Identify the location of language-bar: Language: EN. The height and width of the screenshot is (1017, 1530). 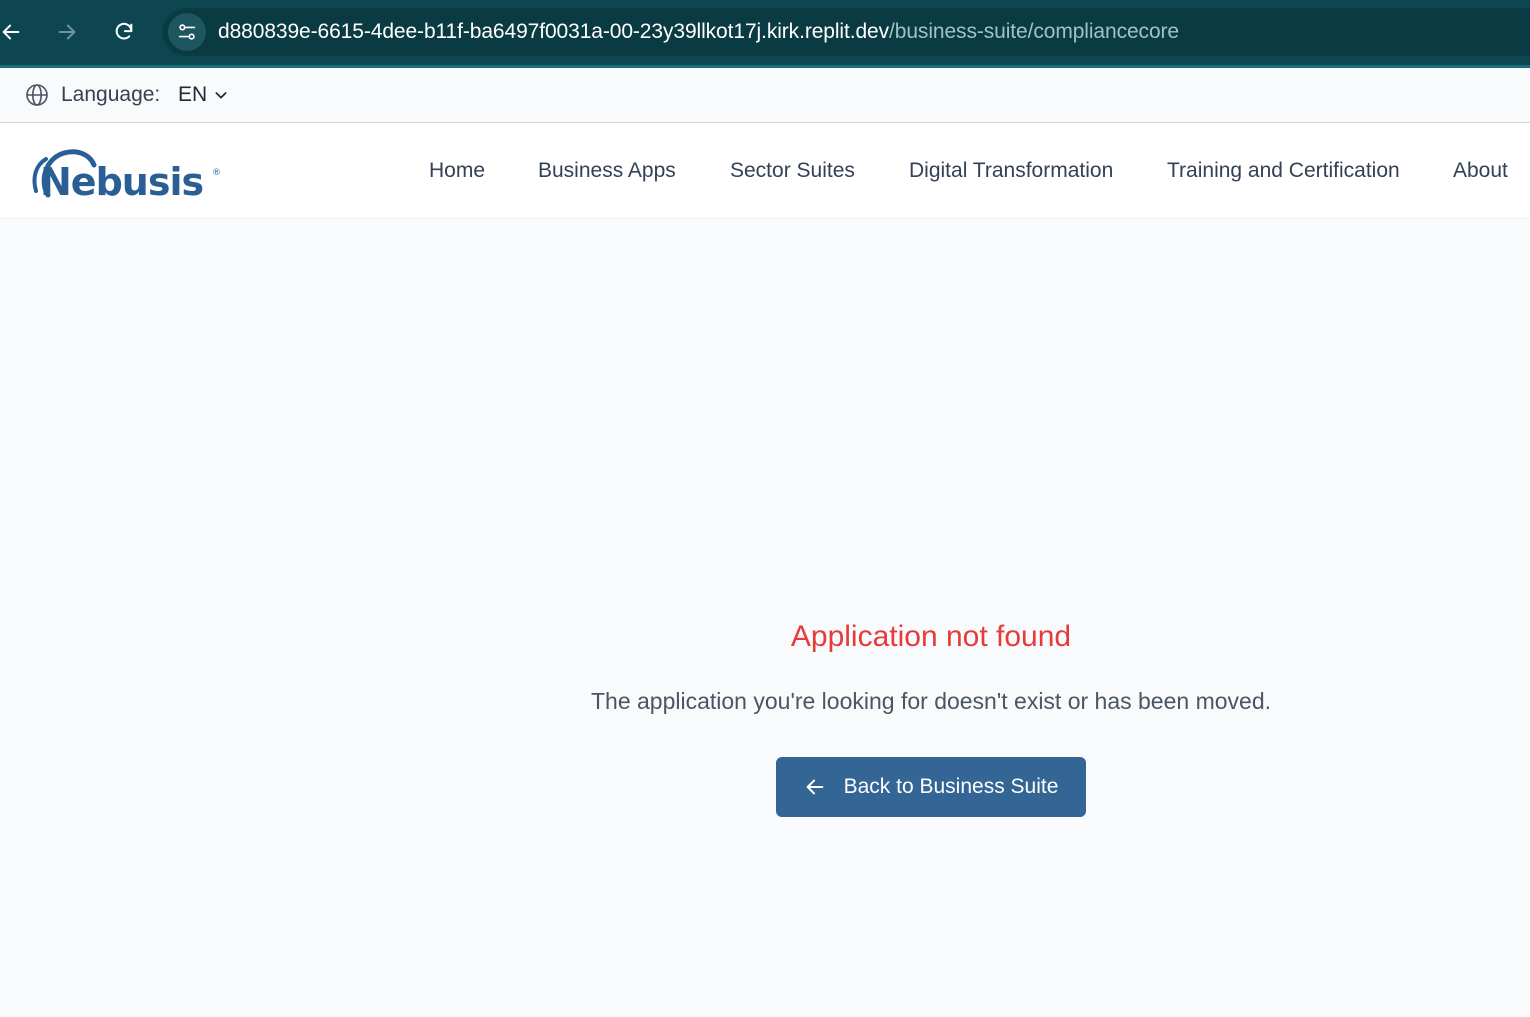
(765, 95).